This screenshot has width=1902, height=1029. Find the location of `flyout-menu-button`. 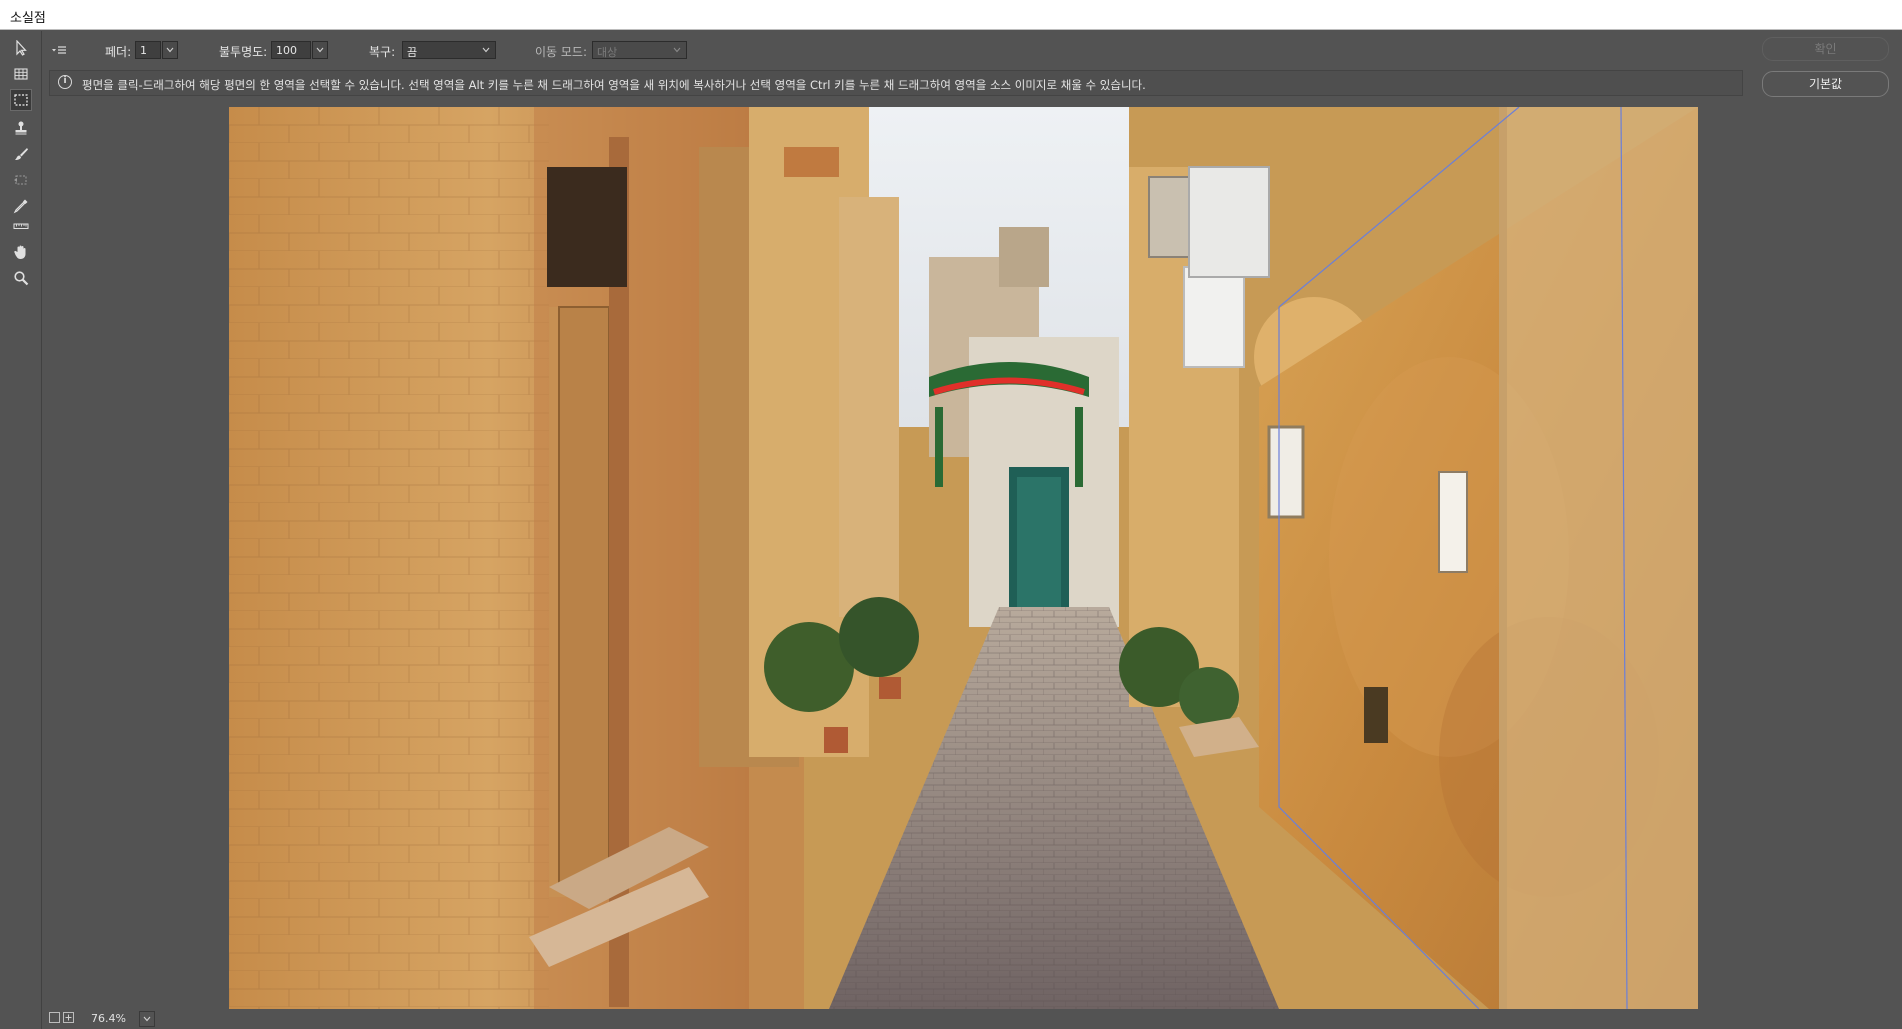

flyout-menu-button is located at coordinates (60, 50).